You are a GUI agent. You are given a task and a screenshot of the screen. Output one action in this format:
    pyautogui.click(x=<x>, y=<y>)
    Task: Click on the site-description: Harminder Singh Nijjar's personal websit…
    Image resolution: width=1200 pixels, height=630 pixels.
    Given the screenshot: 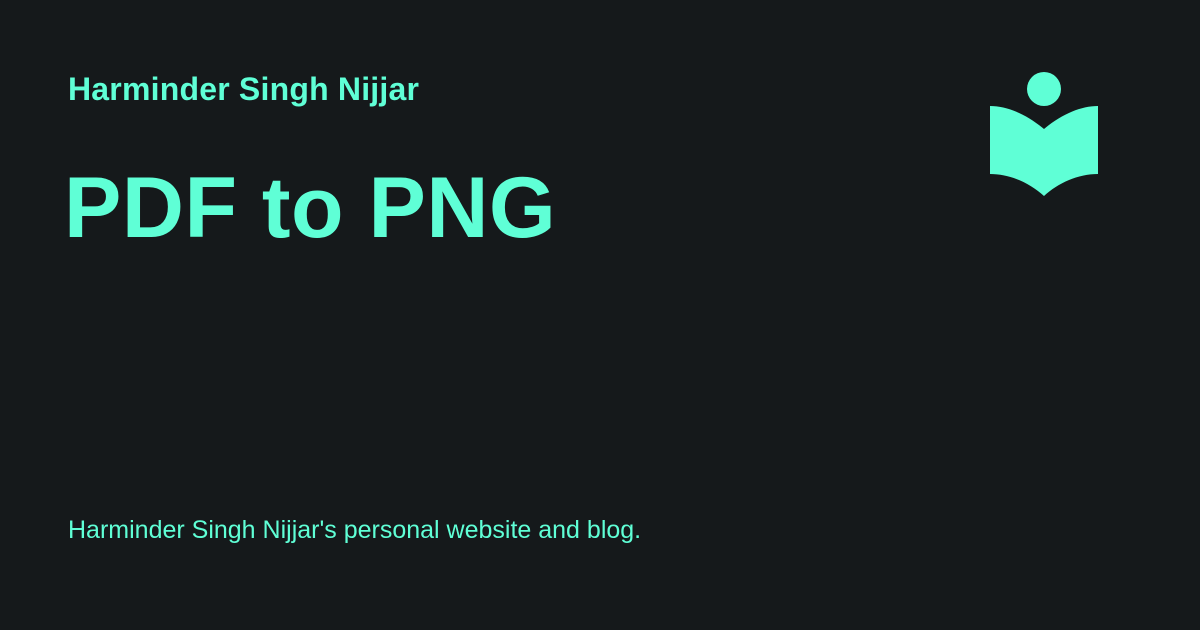 What is the action you would take?
    pyautogui.click(x=355, y=530)
    